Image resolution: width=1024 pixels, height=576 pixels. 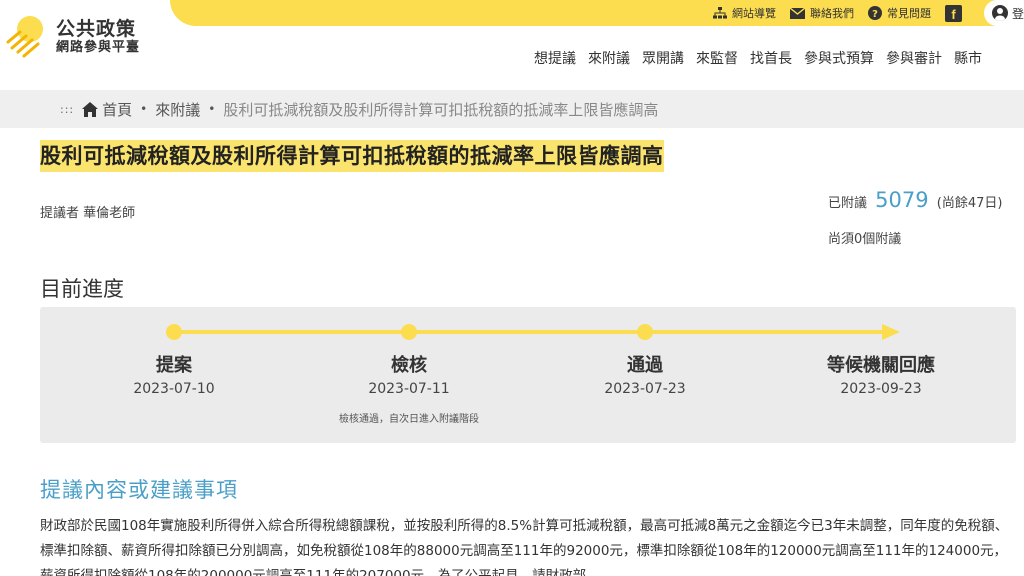 I want to click on site-logo: 公共政策 網路參與平臺, so click(x=73, y=37).